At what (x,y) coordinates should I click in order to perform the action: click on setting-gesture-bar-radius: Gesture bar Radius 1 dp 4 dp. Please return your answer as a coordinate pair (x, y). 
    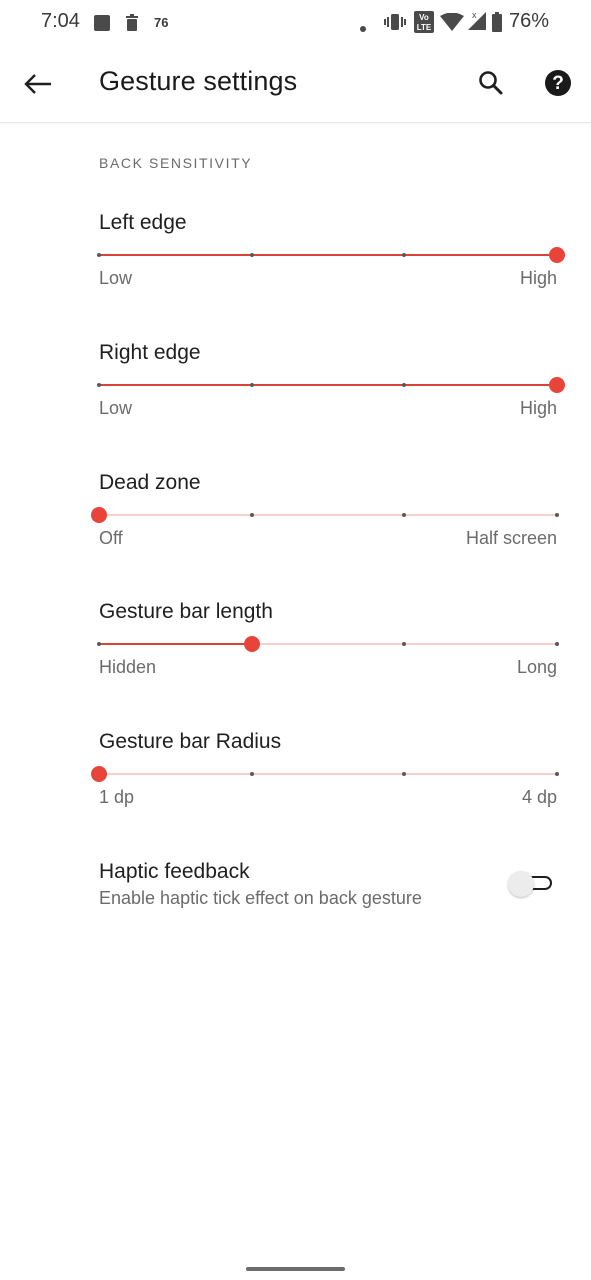
    Looking at the image, I should click on (295, 785).